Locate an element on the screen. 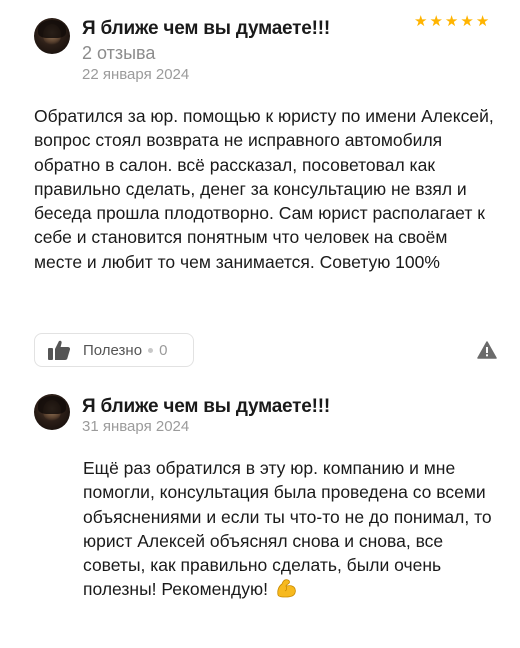  star-rating: ★ ★ ★ ★ ★ is located at coordinates (451, 21).